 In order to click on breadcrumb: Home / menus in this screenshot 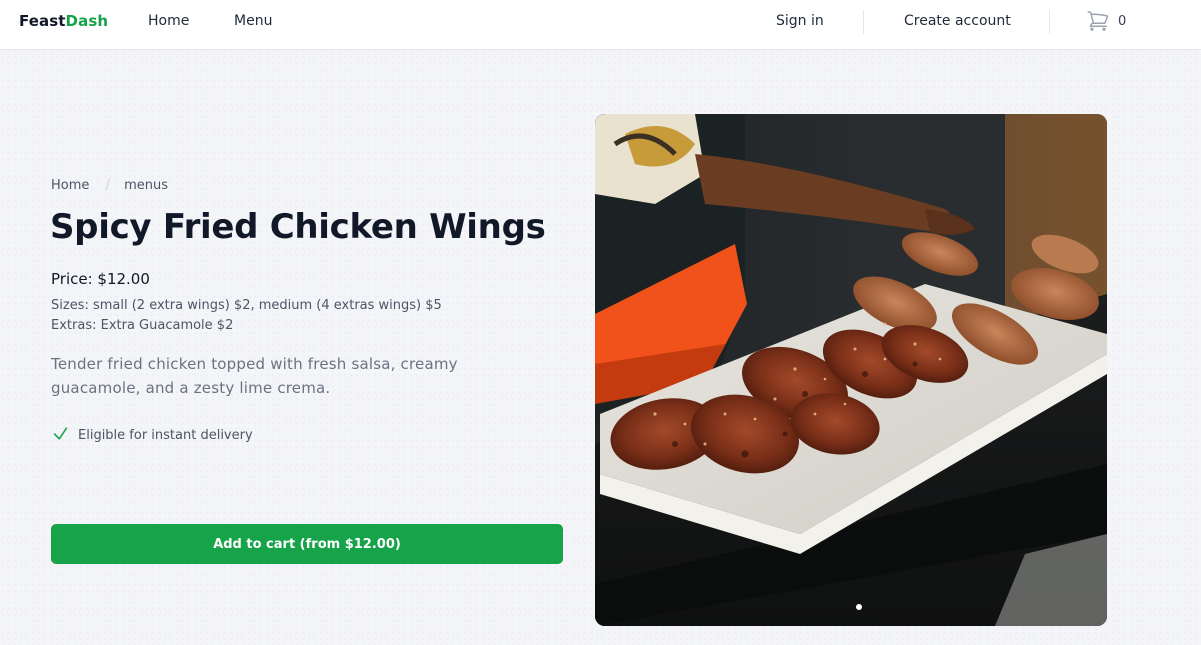, I will do `click(109, 185)`.